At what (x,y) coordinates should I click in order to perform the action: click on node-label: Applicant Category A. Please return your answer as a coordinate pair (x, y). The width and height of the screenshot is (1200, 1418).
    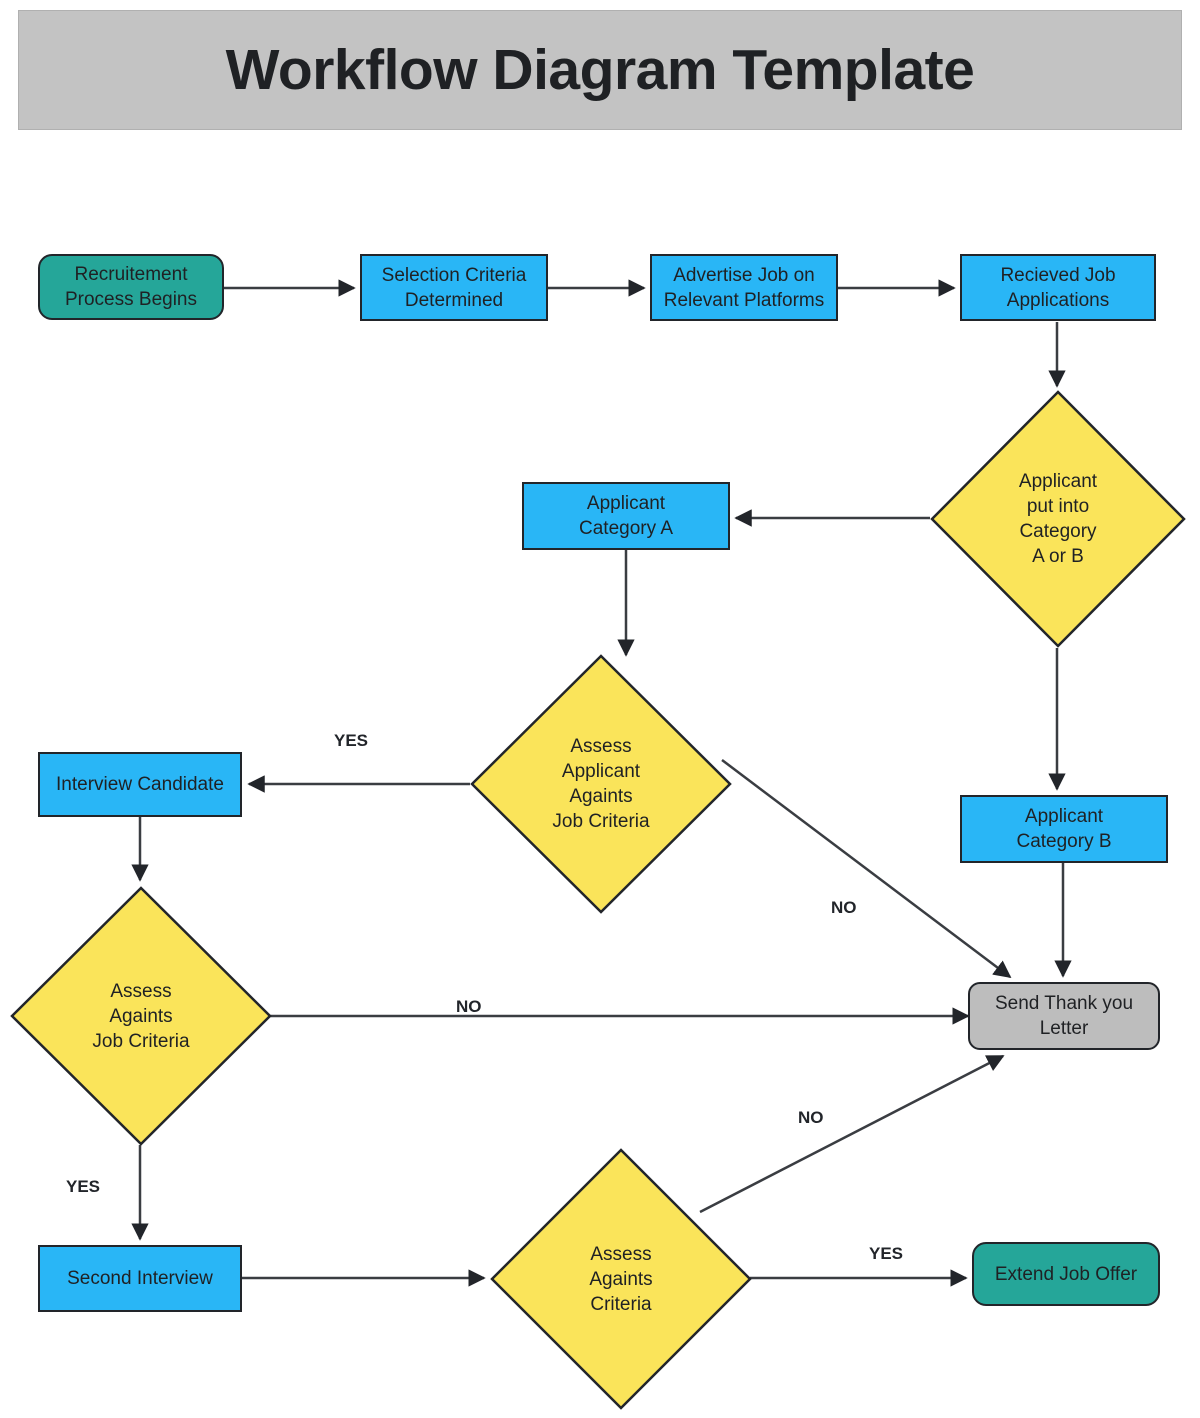
    Looking at the image, I should click on (626, 516).